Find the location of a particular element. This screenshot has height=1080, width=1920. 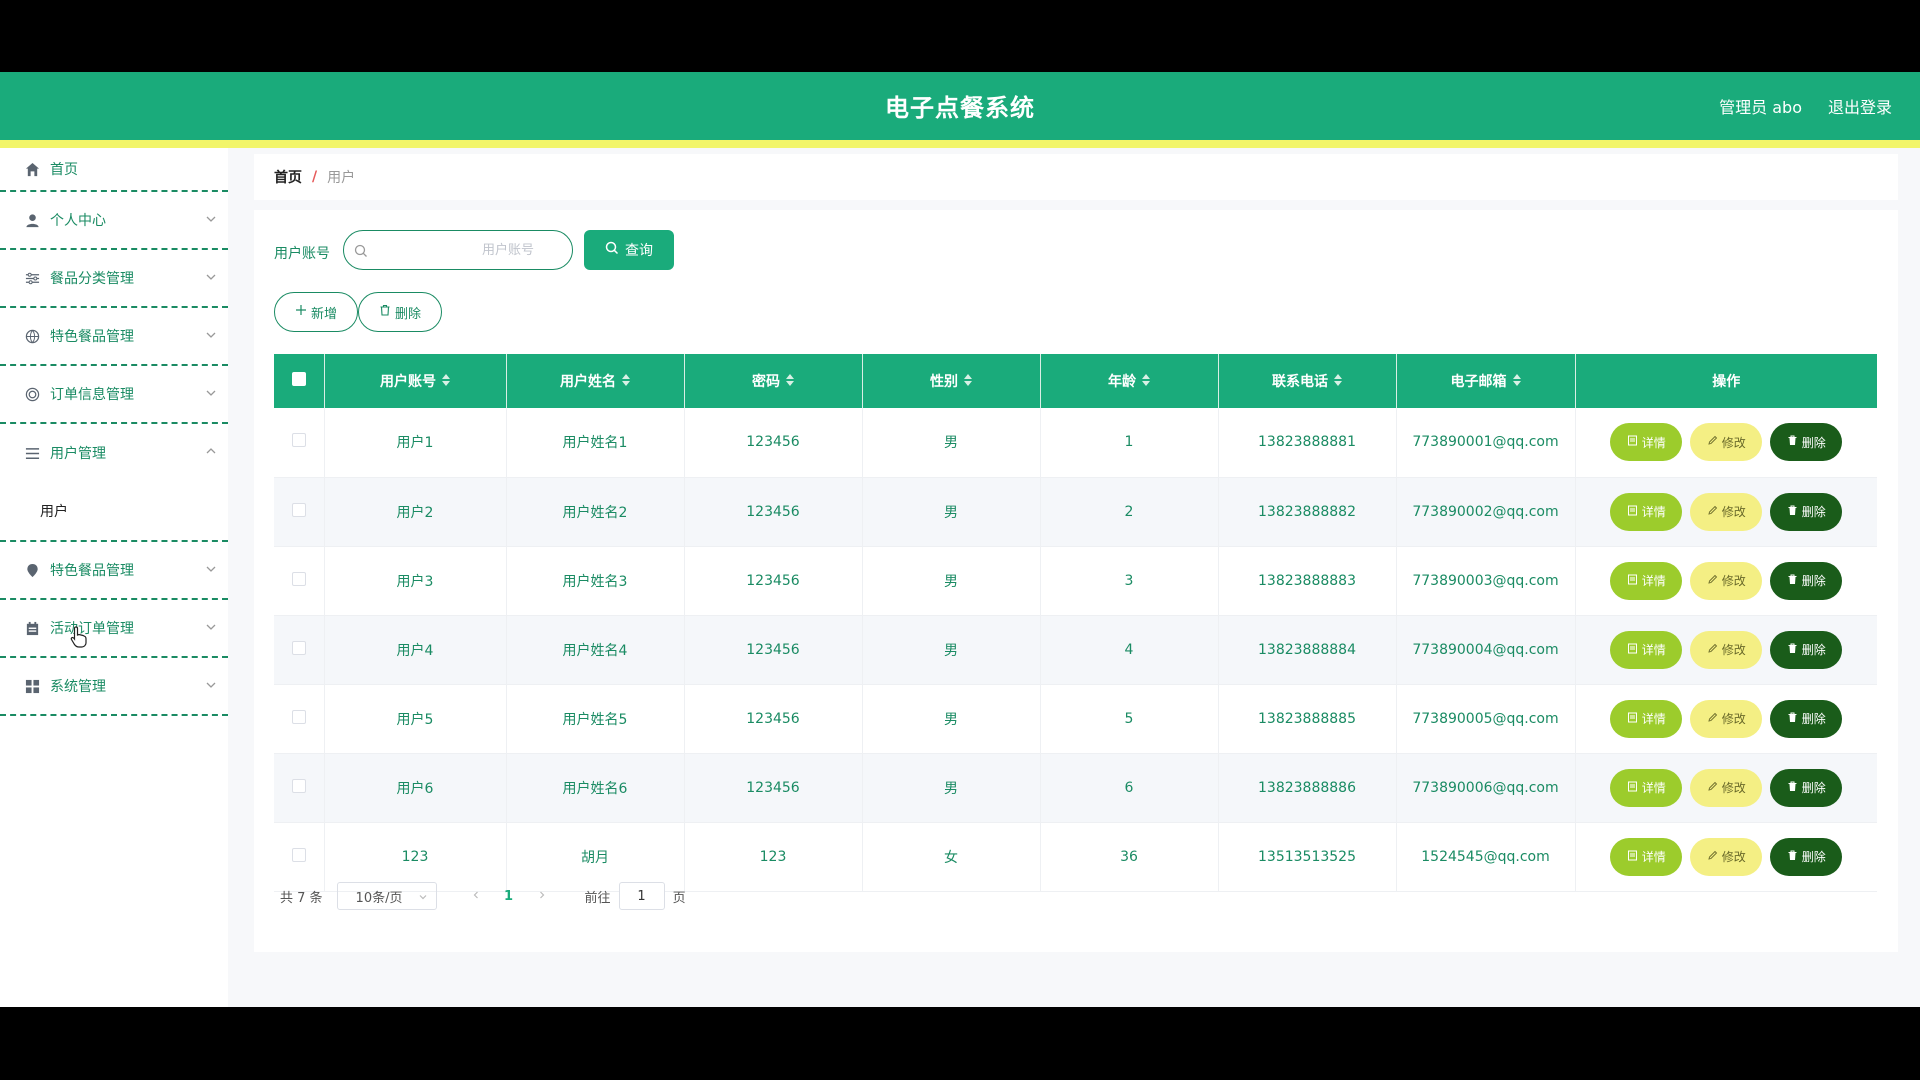

row-select-cell is located at coordinates (299, 581).